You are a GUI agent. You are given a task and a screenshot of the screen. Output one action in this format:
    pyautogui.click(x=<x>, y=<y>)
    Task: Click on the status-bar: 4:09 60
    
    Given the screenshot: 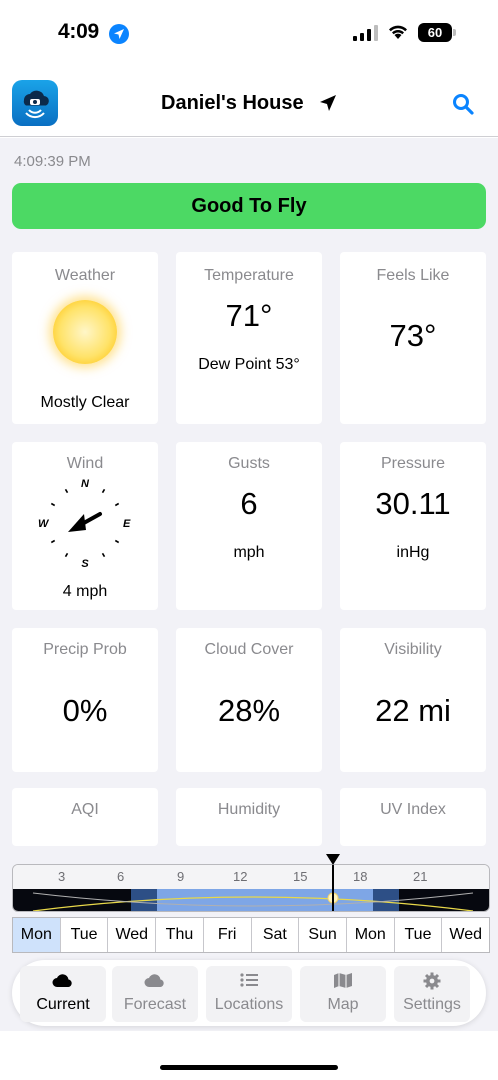 What is the action you would take?
    pyautogui.click(x=249, y=35)
    